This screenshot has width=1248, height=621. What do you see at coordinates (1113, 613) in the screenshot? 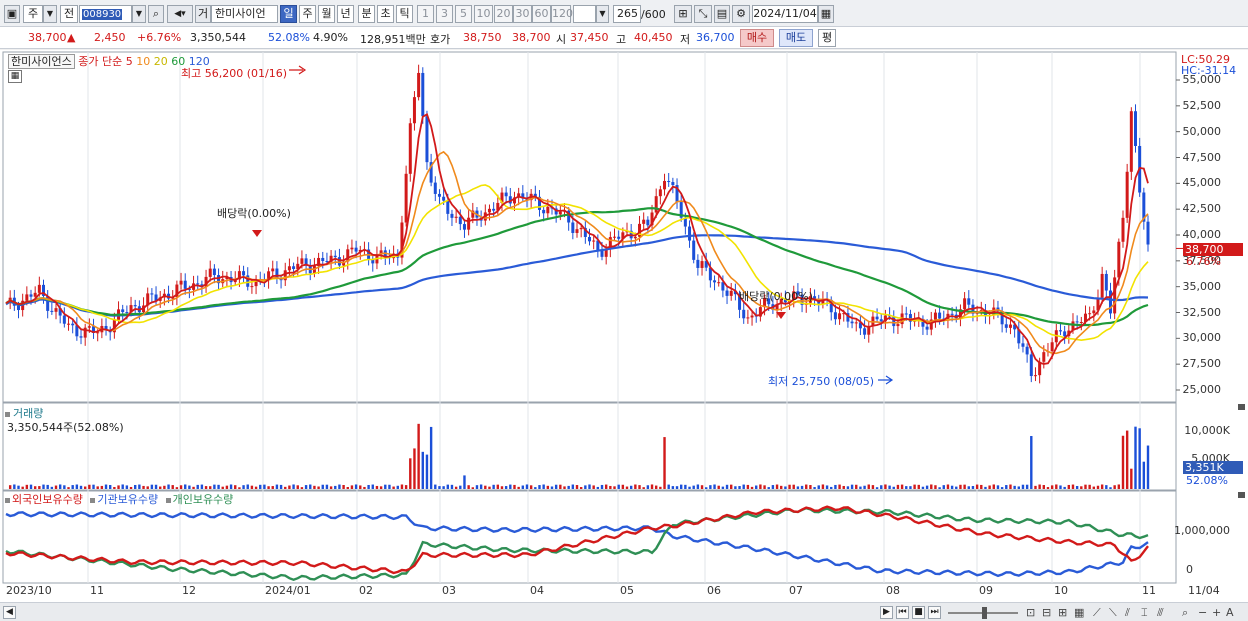
I see `trend-tool-icon: ⟍` at bounding box center [1113, 613].